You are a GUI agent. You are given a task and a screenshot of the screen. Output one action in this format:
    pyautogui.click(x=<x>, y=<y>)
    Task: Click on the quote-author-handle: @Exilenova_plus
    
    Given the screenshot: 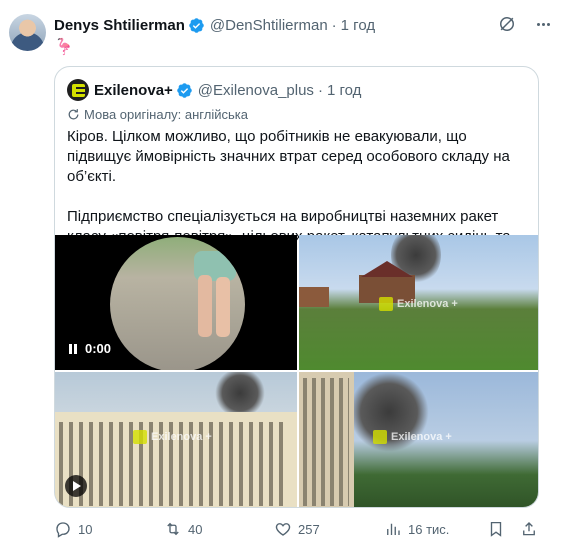 What is the action you would take?
    pyautogui.click(x=256, y=90)
    